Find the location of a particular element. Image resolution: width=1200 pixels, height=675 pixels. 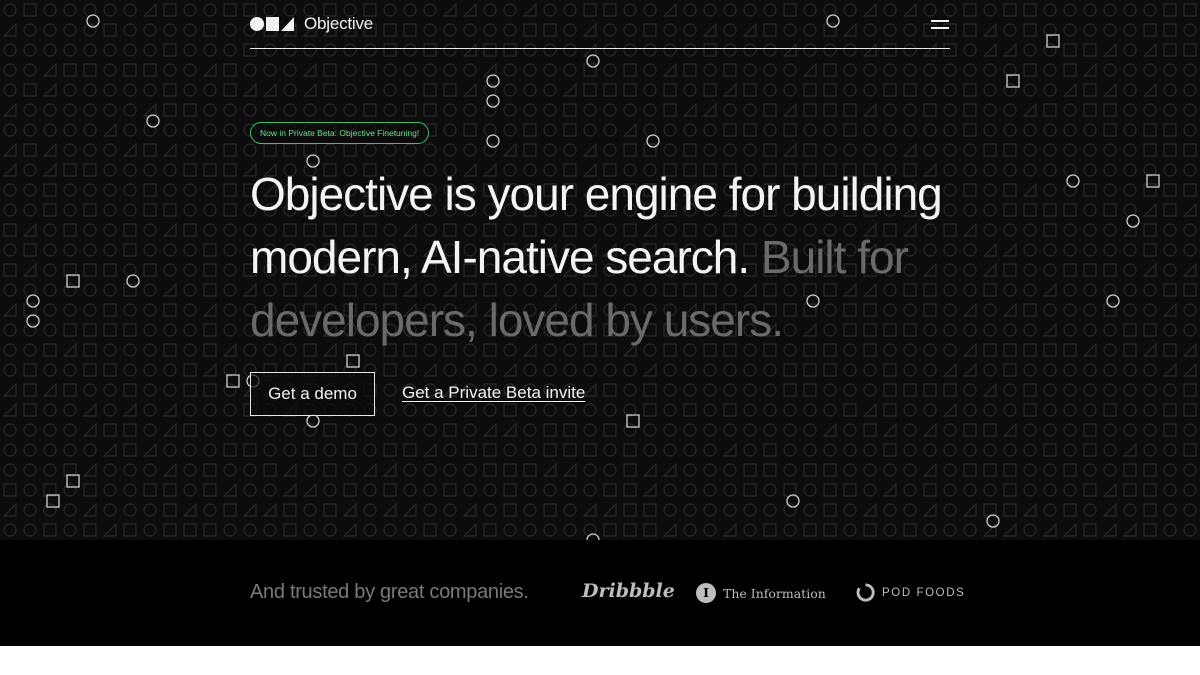

pod-foods-logo: POD FOODS is located at coordinates (910, 592).